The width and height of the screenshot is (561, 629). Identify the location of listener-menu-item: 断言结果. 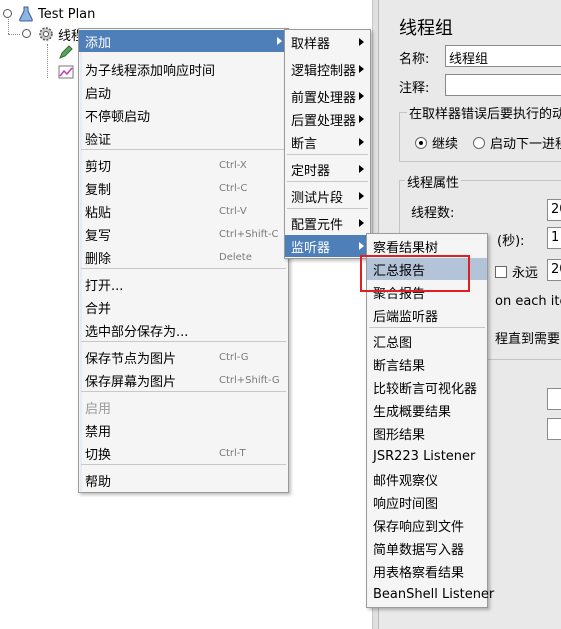
(427, 364).